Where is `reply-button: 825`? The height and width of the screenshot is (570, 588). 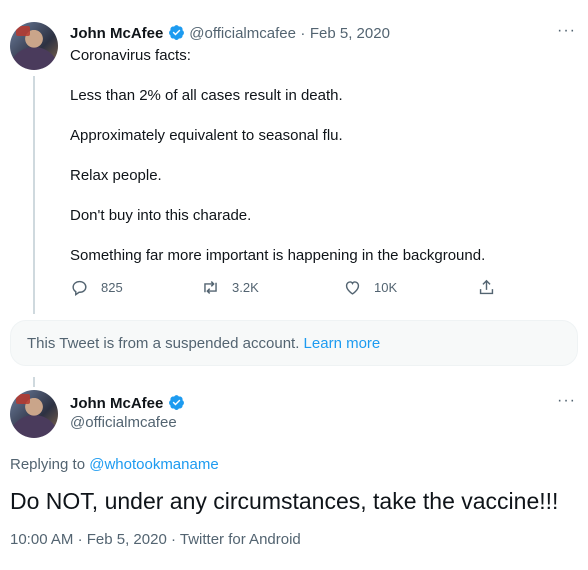 reply-button: 825 is located at coordinates (96, 287).